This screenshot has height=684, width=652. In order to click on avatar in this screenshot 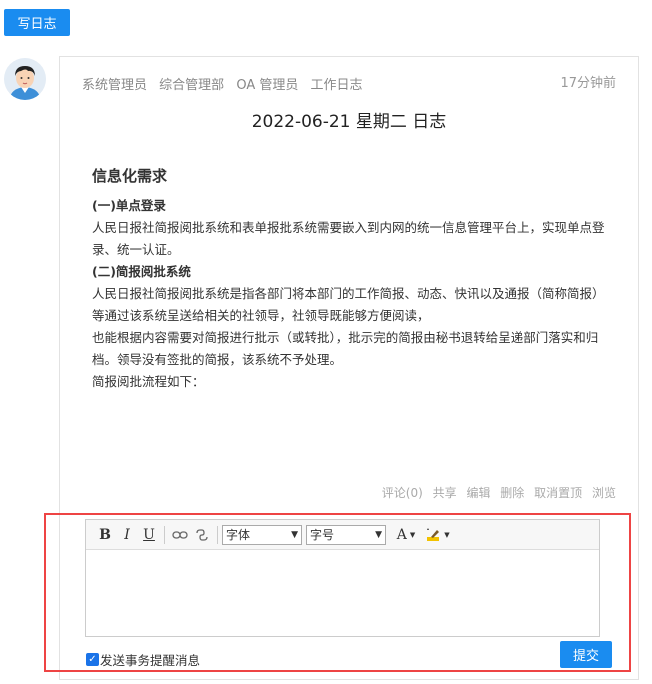, I will do `click(25, 79)`.